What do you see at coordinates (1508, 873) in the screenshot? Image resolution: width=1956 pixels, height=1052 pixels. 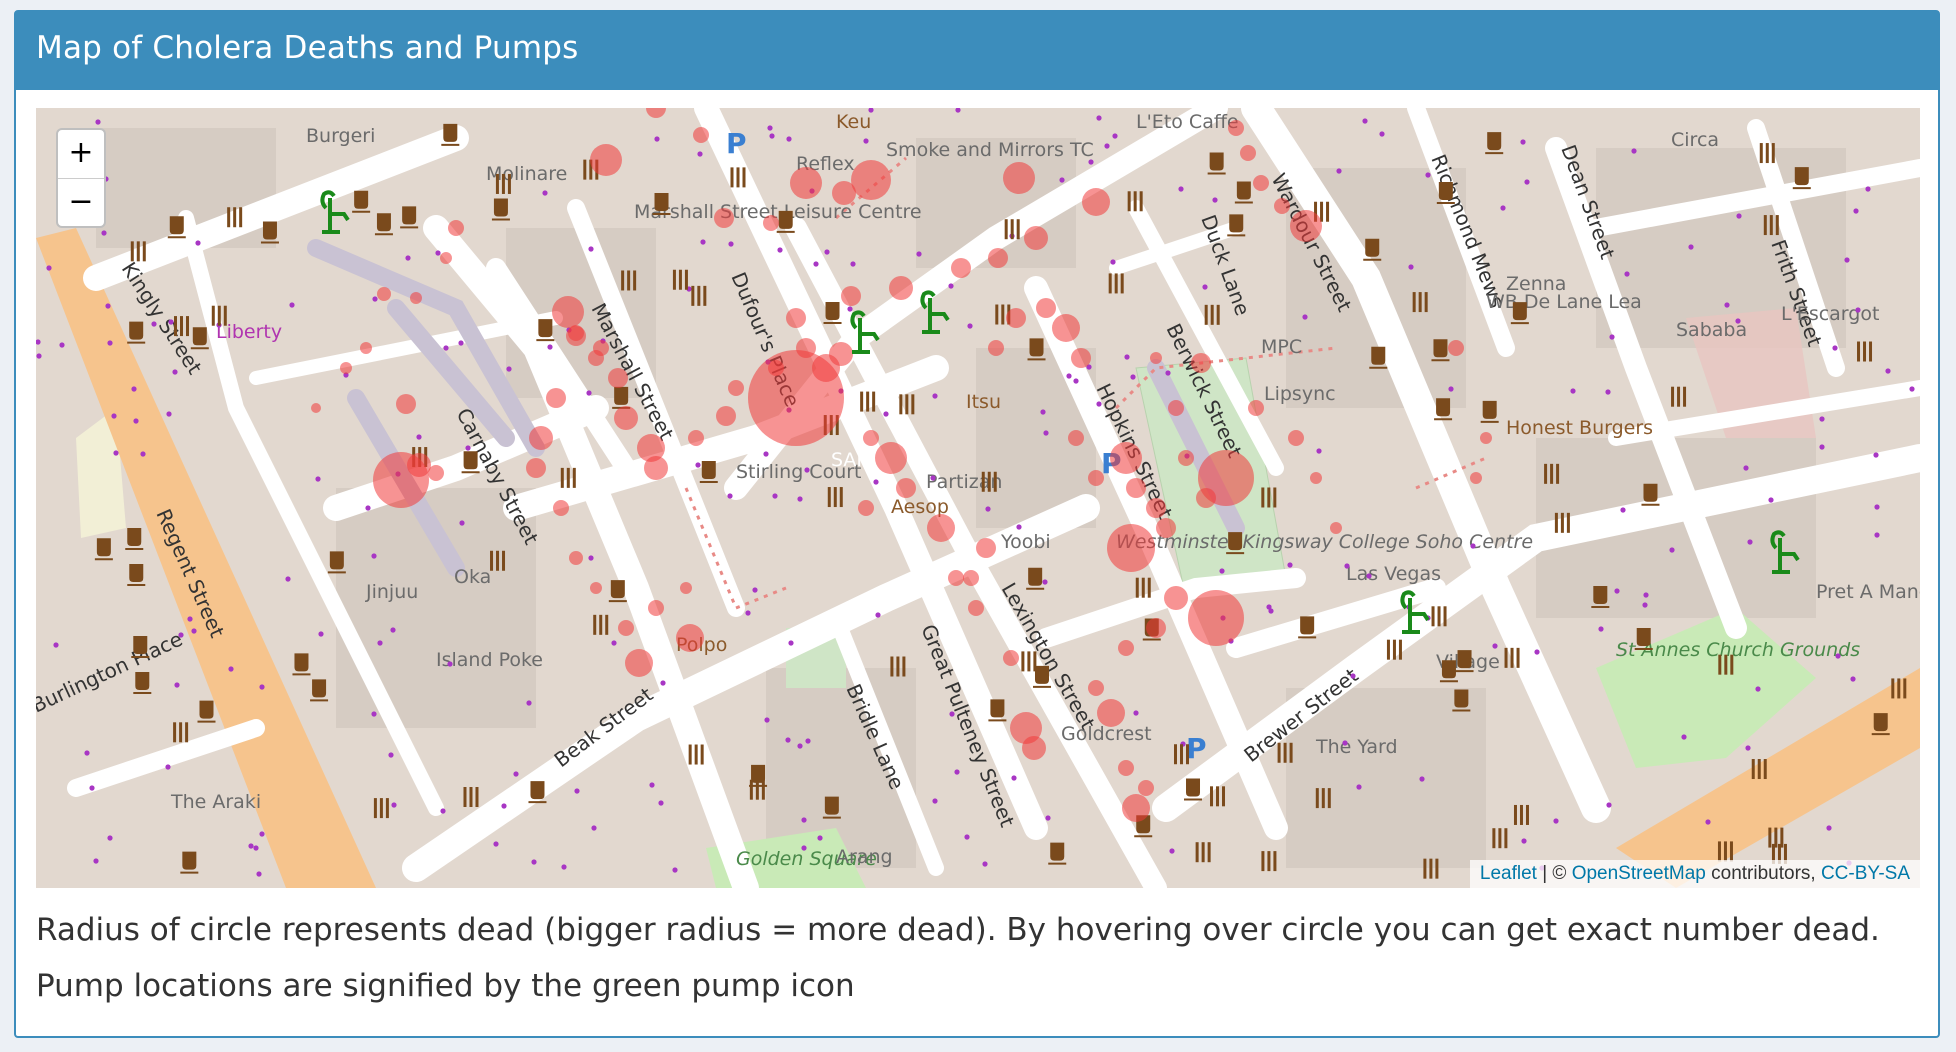 I see `leaflet-link: Leaflet` at bounding box center [1508, 873].